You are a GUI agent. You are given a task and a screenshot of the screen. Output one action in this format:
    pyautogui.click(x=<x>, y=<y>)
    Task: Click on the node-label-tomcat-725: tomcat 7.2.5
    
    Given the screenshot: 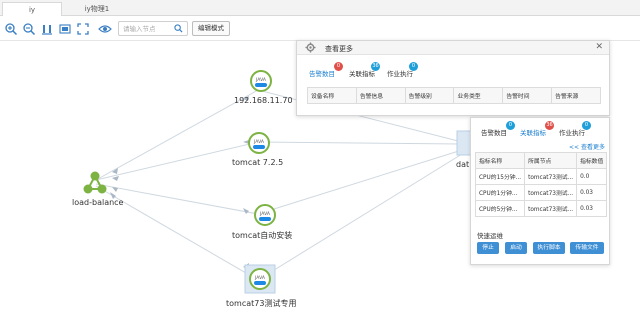 What is the action you would take?
    pyautogui.click(x=257, y=162)
    